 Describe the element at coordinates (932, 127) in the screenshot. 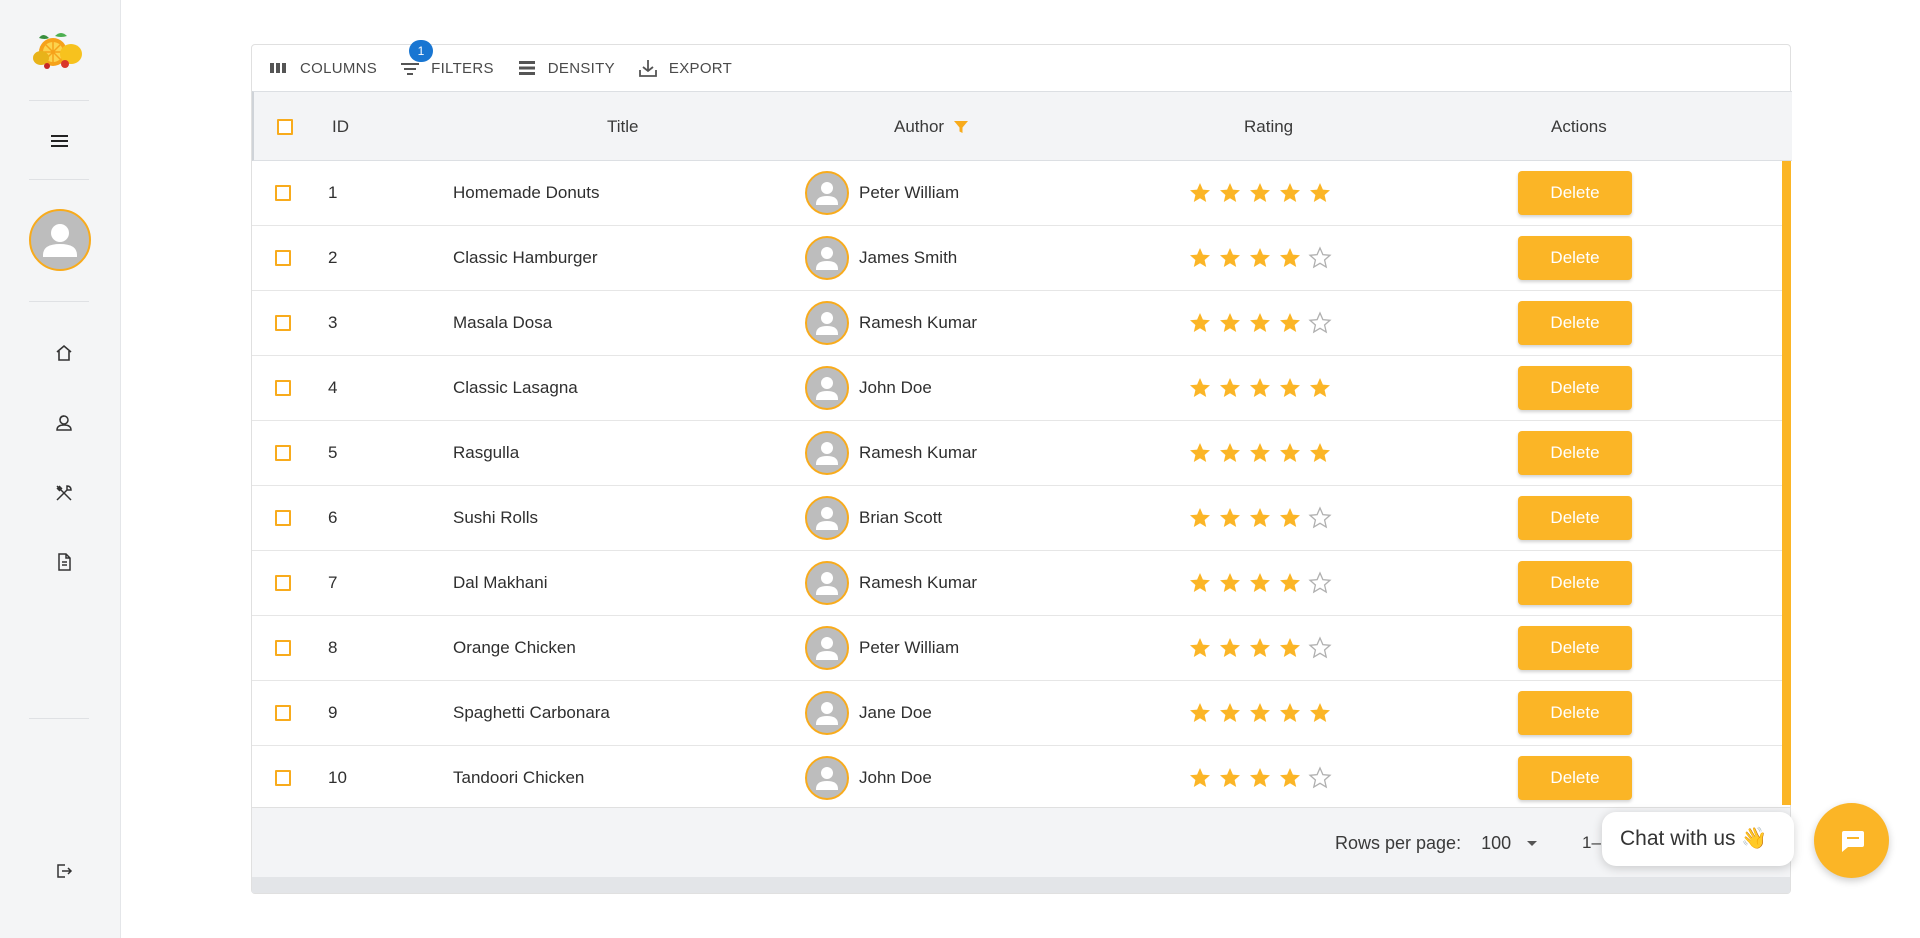

I see `column-header-author: Author` at that location.